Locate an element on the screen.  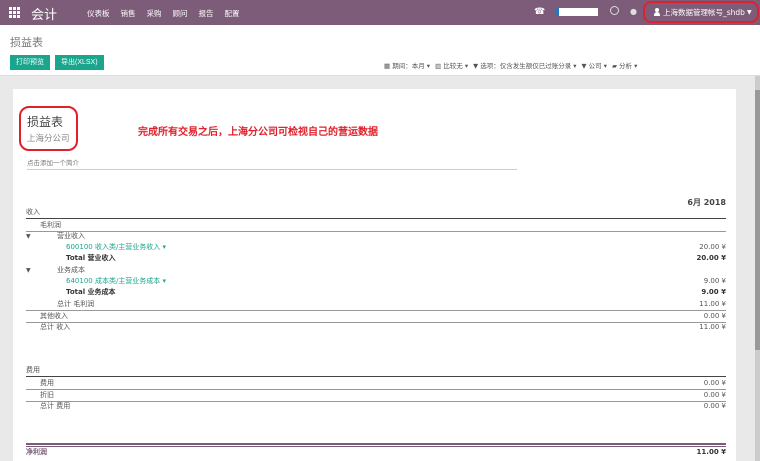
net-profit-label: 净利润 is located at coordinates (36, 452).